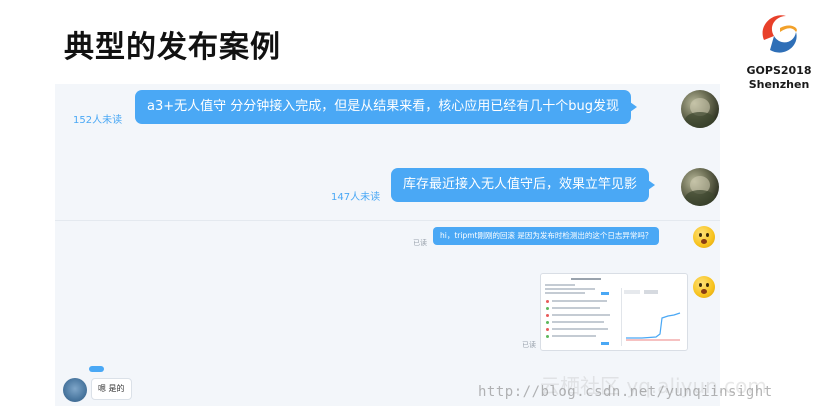 This screenshot has height=416, width=821. Describe the element at coordinates (386, 107) in the screenshot. I see `message-bubble: a3+无人值守 分分钟接入完成，但是从结果来看，核心应用已经有几十个bug发现` at that location.